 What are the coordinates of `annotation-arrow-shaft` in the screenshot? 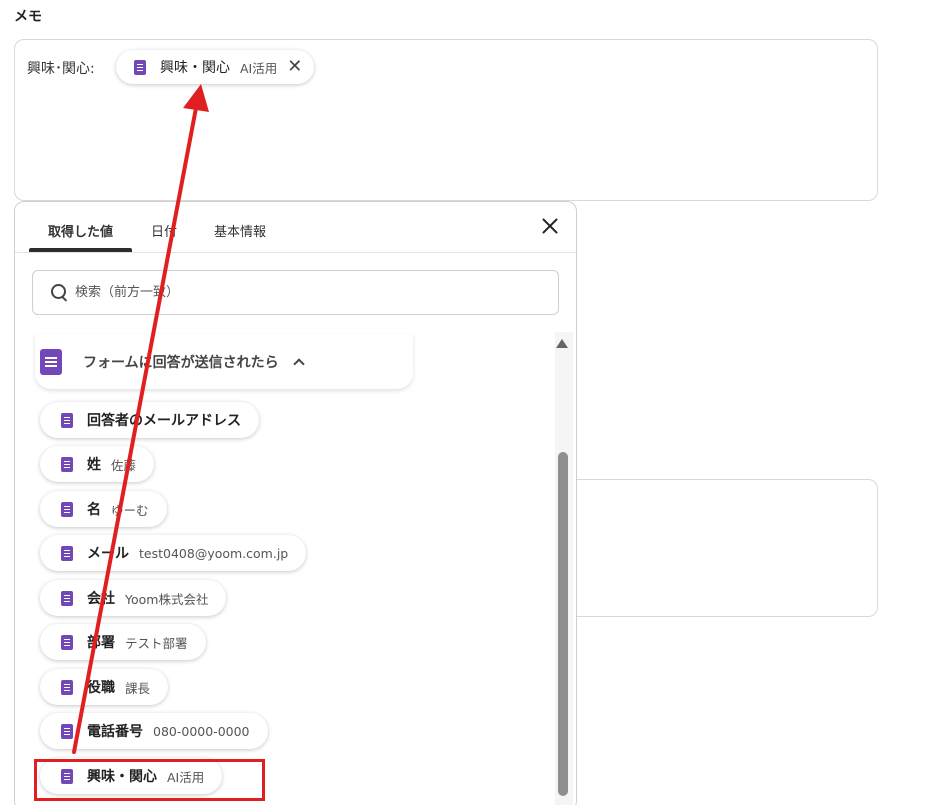 It's located at (135, 430).